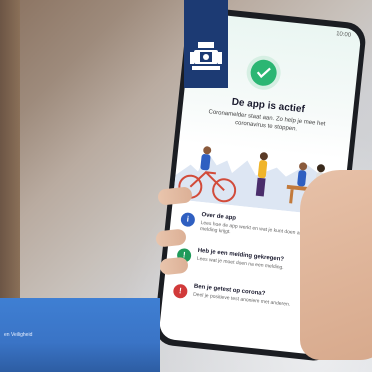 This screenshot has width=372, height=372. What do you see at coordinates (336, 265) in the screenshot?
I see `hand` at bounding box center [336, 265].